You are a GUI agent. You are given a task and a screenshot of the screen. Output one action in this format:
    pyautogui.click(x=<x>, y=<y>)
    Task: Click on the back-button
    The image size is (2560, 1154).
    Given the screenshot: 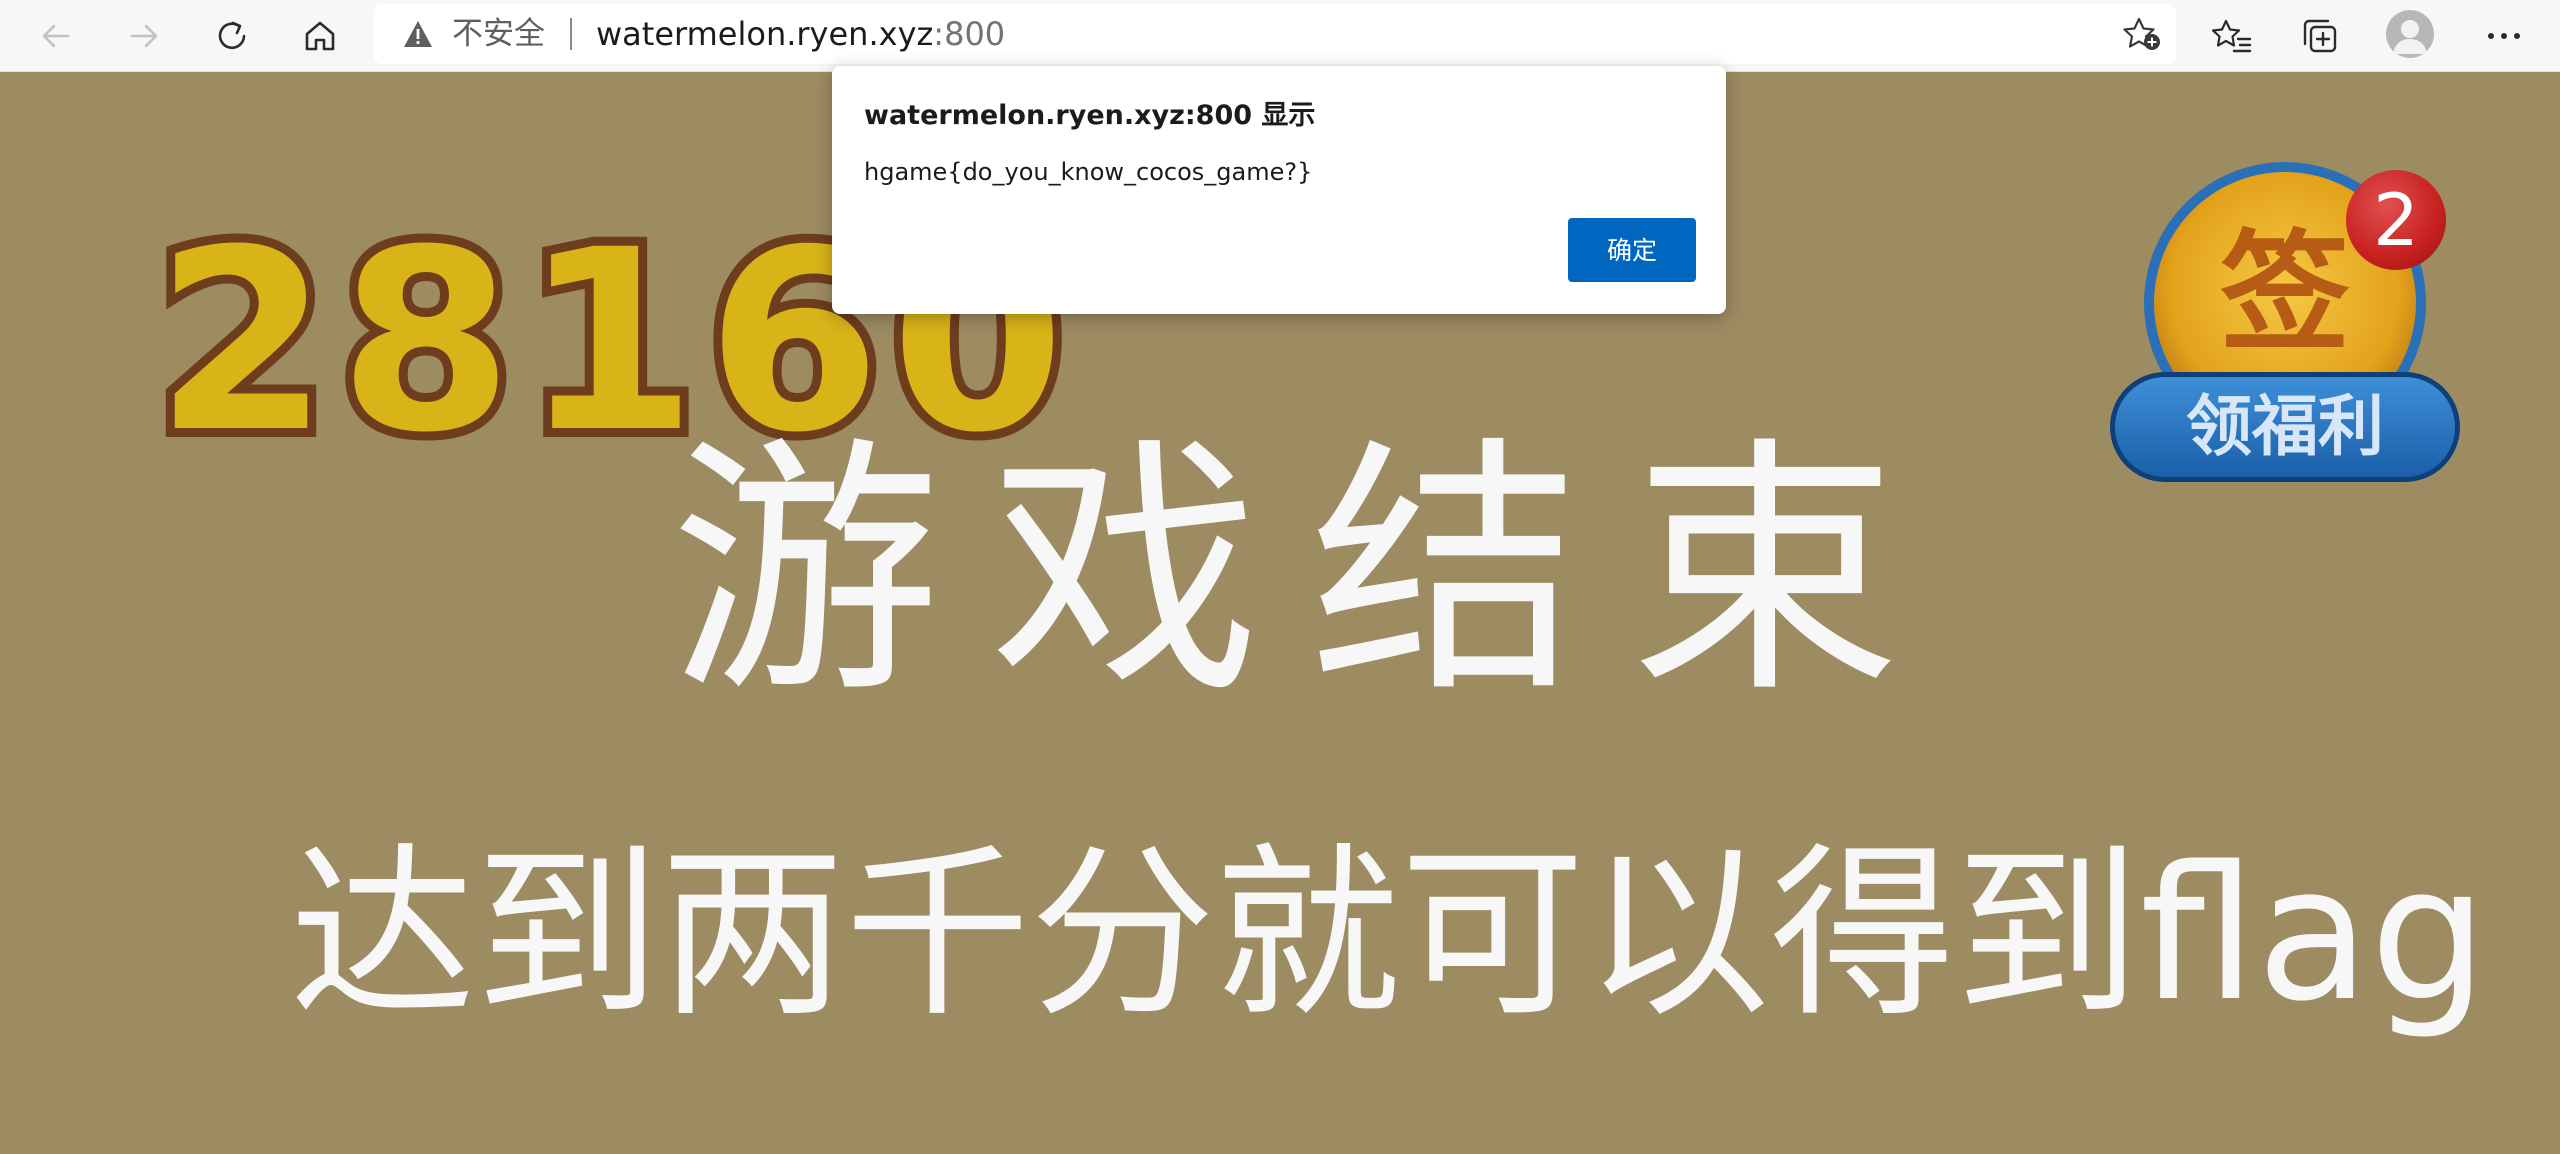 What is the action you would take?
    pyautogui.click(x=56, y=36)
    